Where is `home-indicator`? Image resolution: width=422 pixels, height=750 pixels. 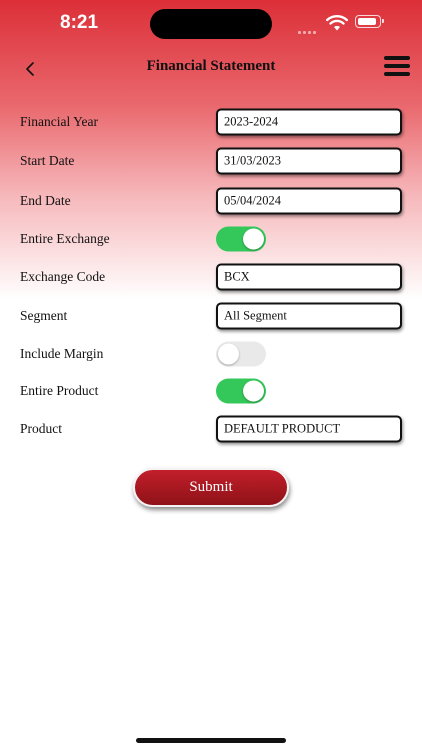 home-indicator is located at coordinates (211, 740).